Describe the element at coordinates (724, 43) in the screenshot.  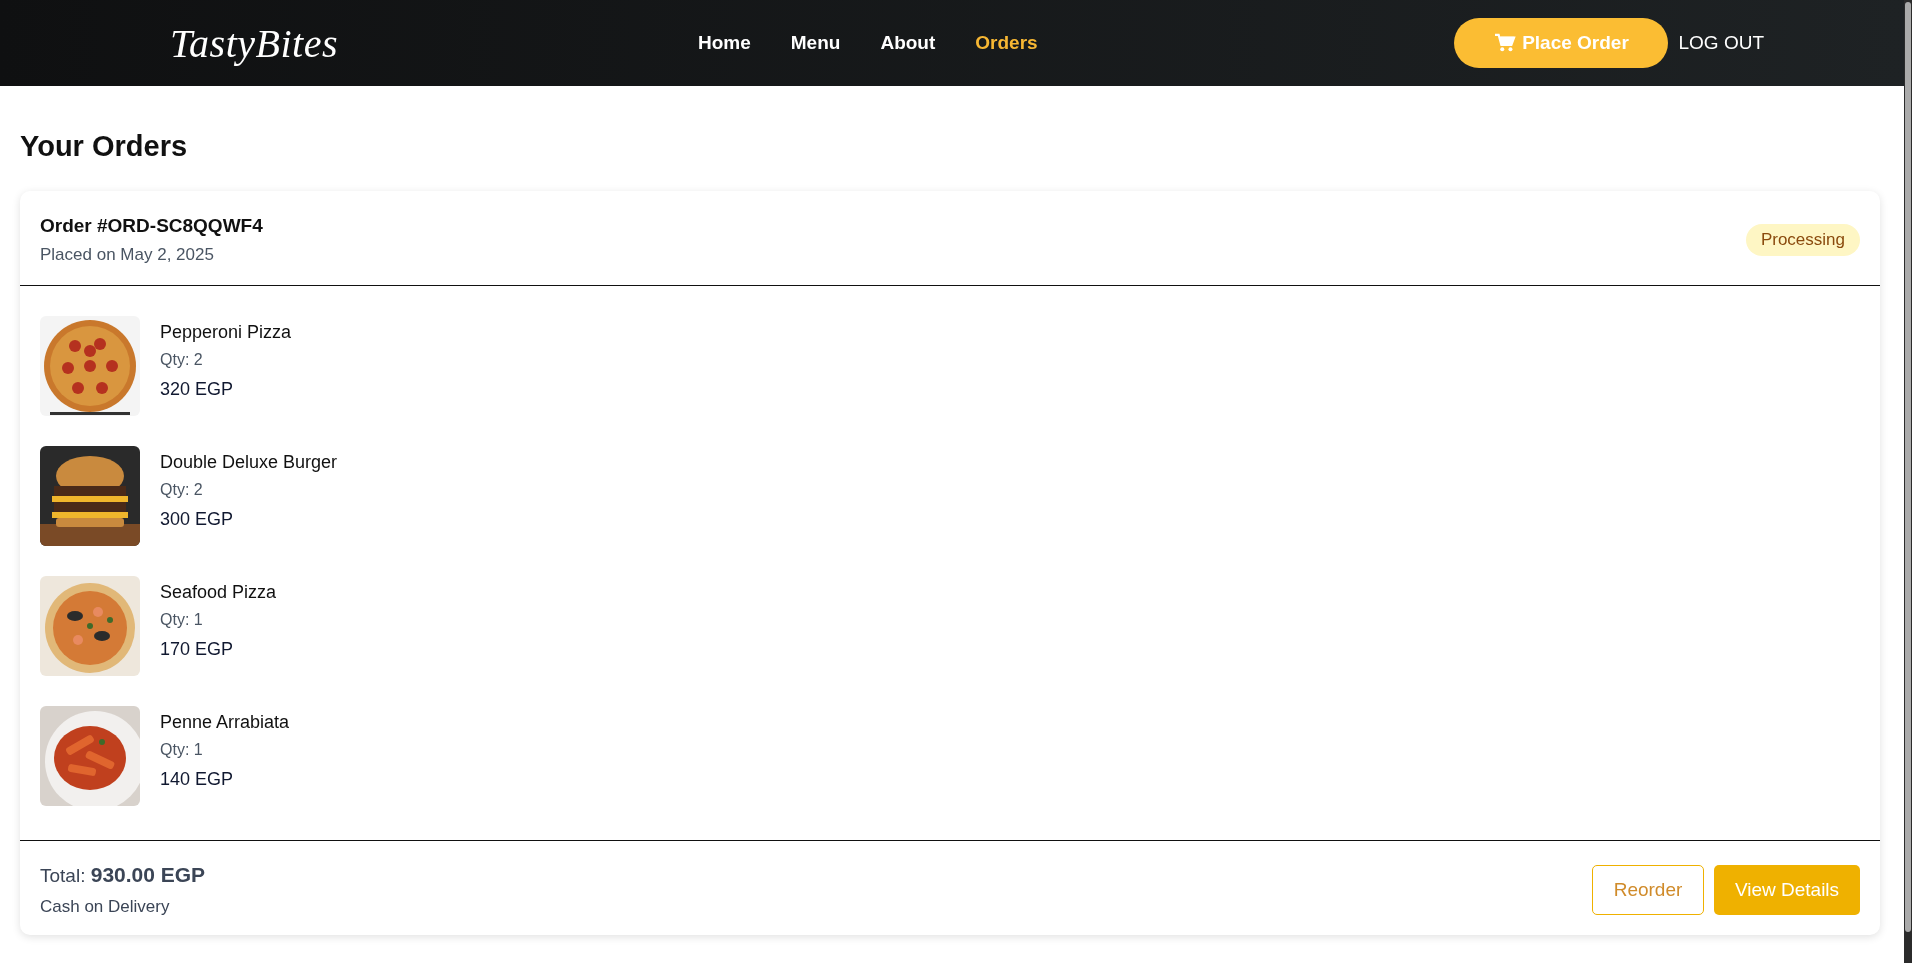
I see `nav-link: Home` at that location.